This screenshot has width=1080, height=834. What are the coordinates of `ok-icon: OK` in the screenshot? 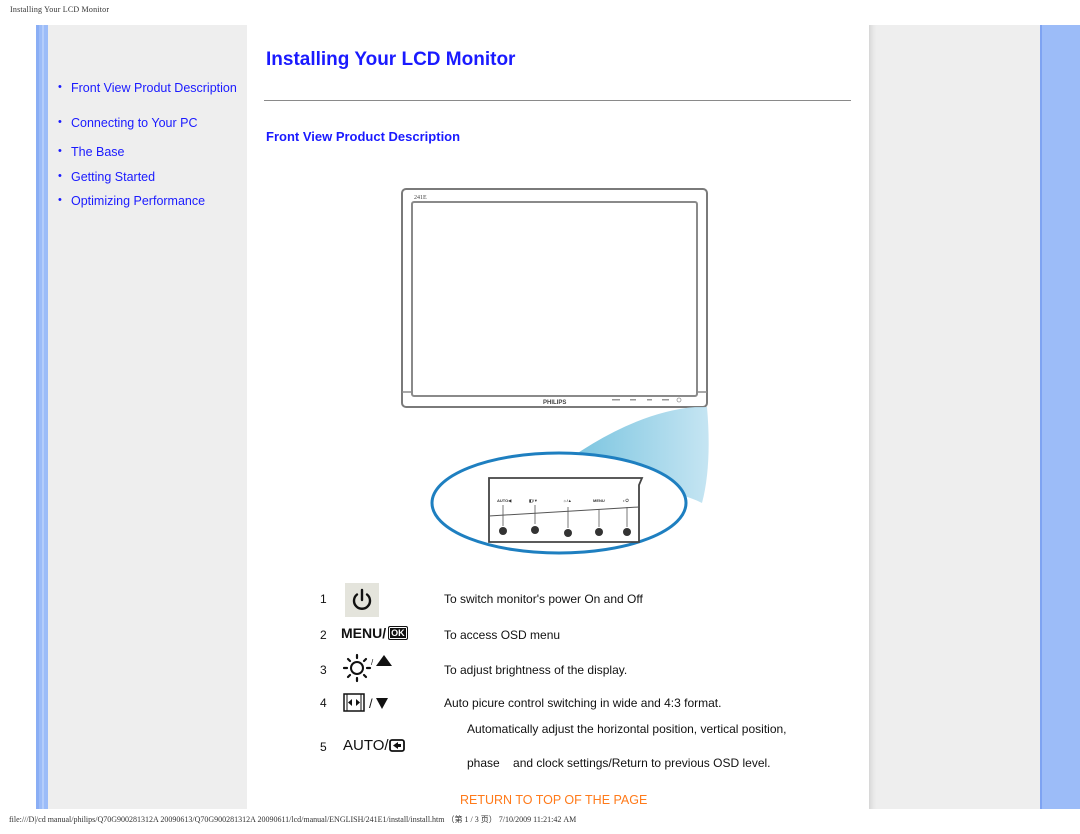 It's located at (398, 633).